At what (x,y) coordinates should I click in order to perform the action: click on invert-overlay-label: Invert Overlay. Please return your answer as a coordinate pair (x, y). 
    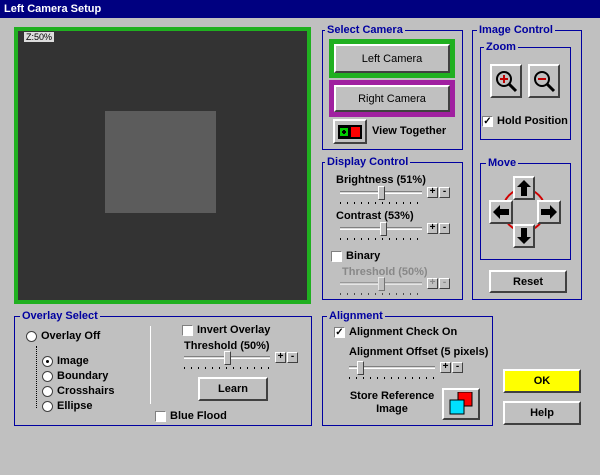
    Looking at the image, I should click on (234, 330).